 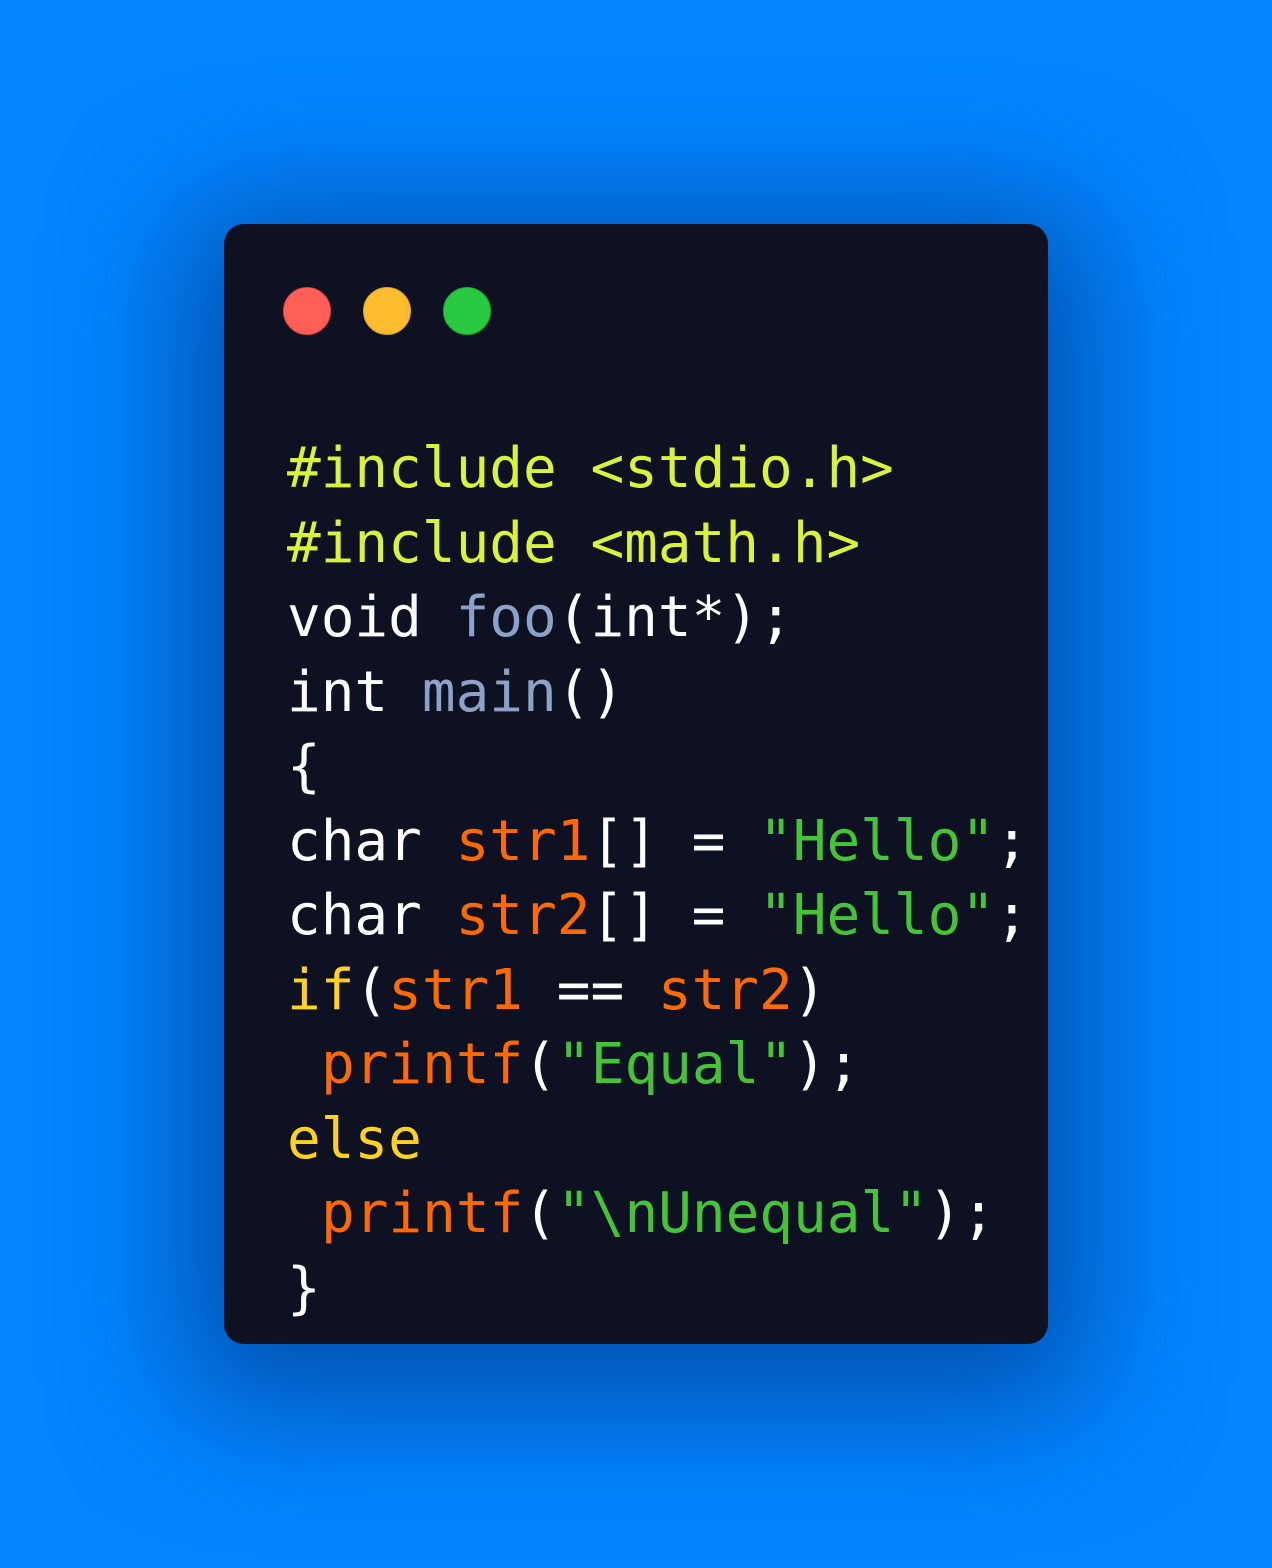 I want to click on operator: ==, so click(x=590, y=990).